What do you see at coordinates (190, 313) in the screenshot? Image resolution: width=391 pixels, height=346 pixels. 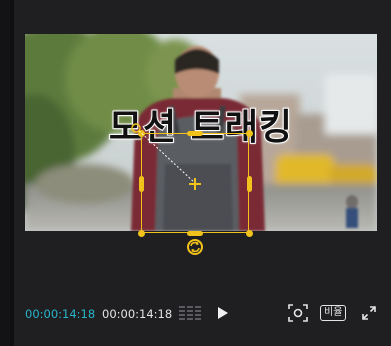 I see `grid-icon` at bounding box center [190, 313].